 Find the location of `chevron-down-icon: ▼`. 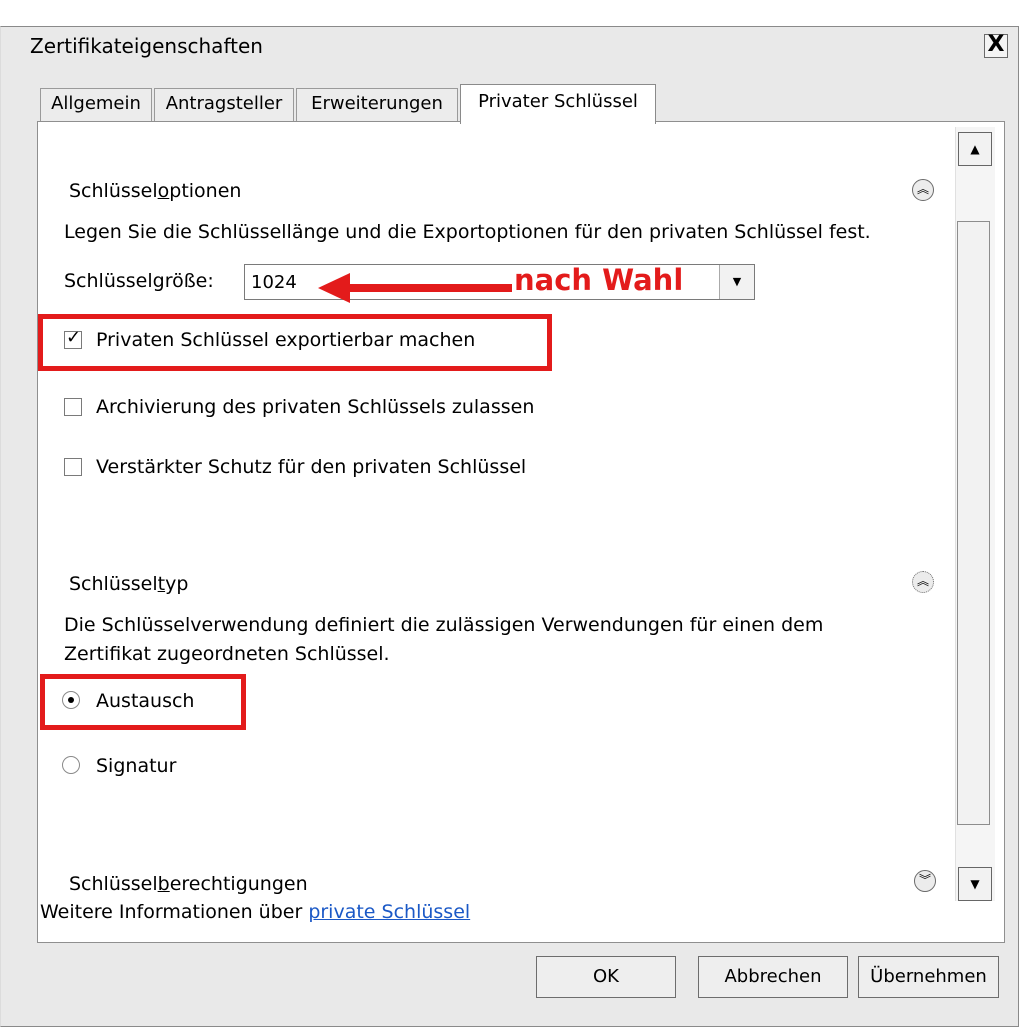

chevron-down-icon: ▼ is located at coordinates (736, 282).